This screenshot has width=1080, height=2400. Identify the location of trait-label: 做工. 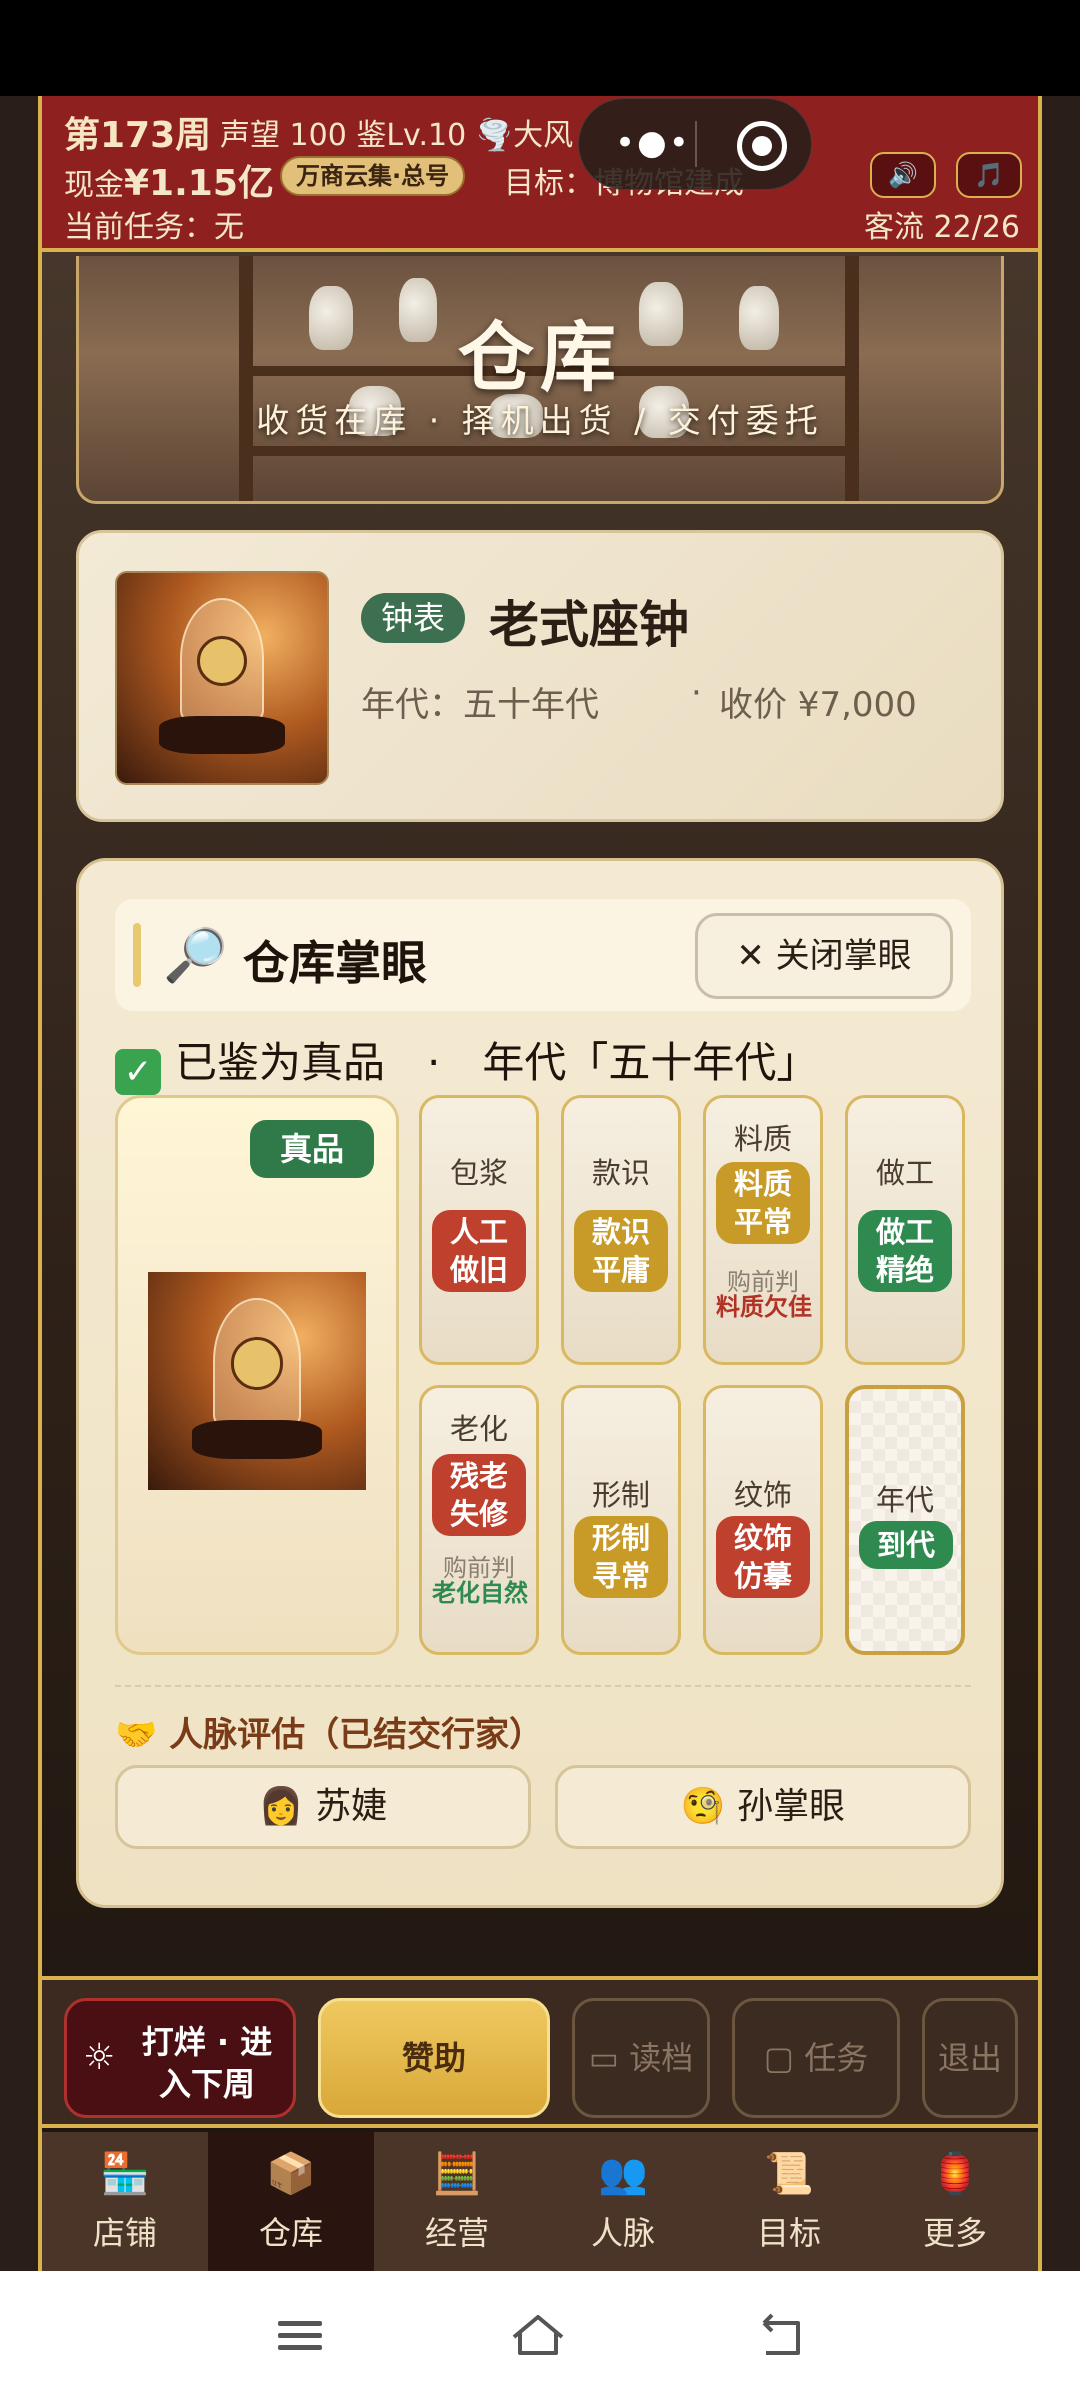
(904, 1173).